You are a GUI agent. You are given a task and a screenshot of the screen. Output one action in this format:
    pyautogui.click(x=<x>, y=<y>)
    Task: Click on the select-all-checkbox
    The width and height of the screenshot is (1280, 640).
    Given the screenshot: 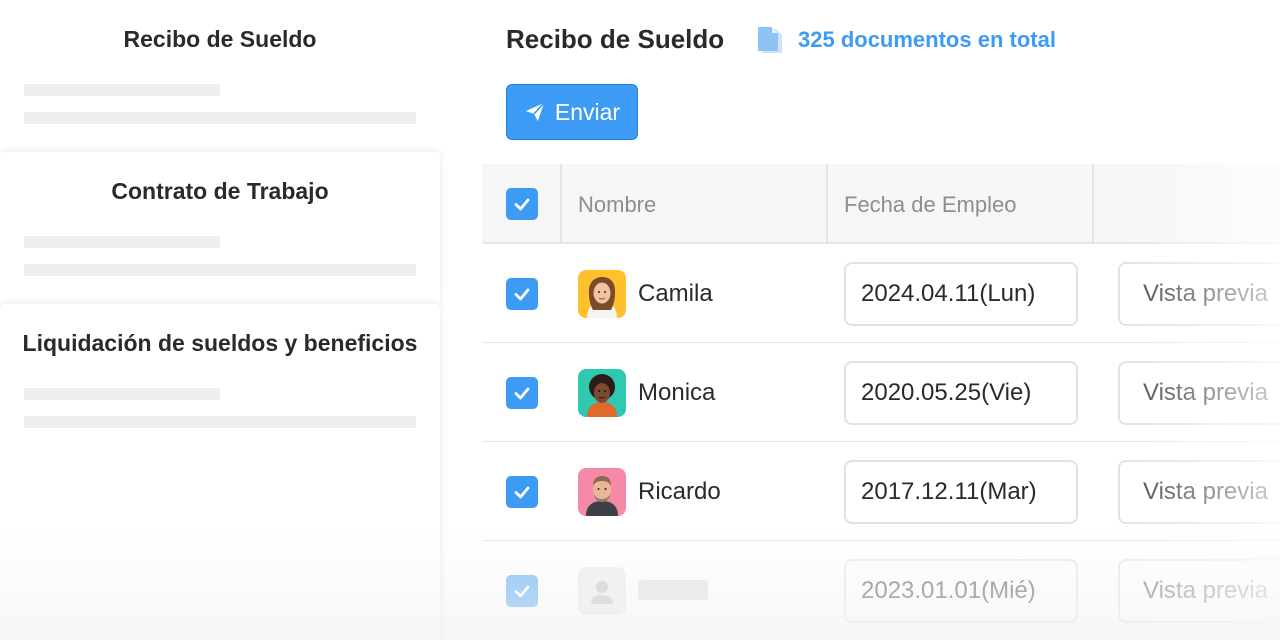 What is the action you would take?
    pyautogui.click(x=522, y=204)
    